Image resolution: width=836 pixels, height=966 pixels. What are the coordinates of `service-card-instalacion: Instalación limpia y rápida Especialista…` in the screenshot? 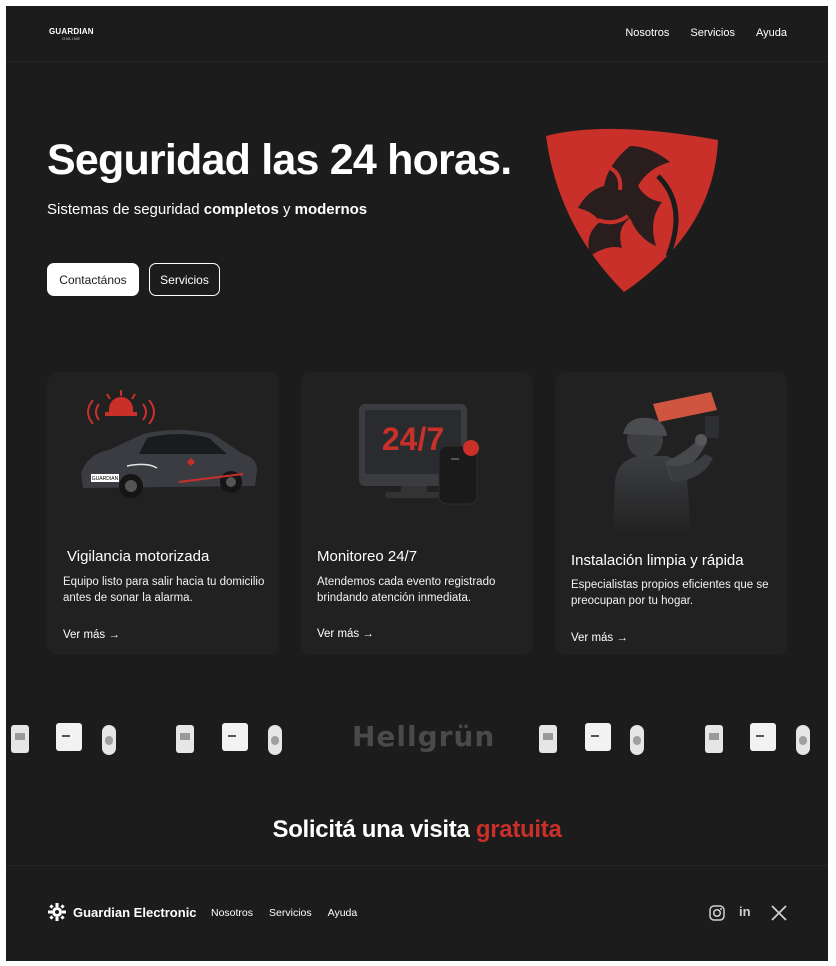 It's located at (671, 513).